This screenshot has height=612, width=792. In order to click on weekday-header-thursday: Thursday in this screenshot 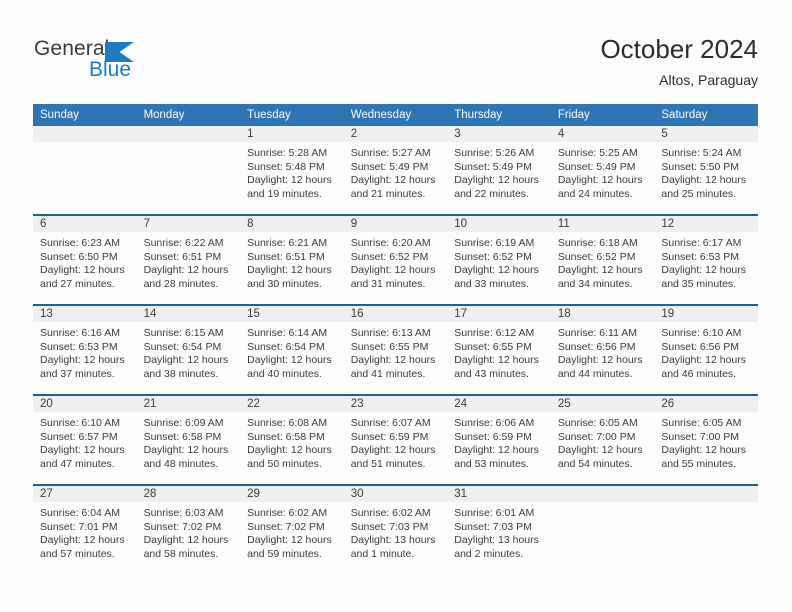, I will do `click(499, 115)`.